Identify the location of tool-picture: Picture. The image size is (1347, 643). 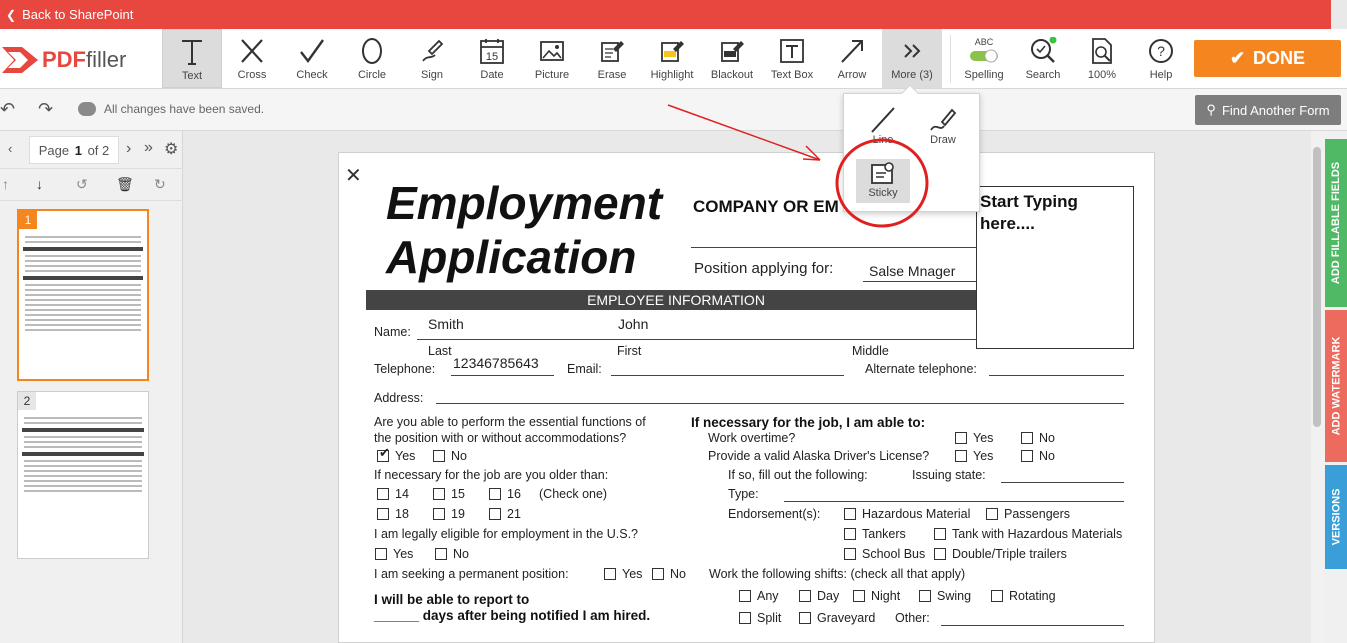
(552, 58).